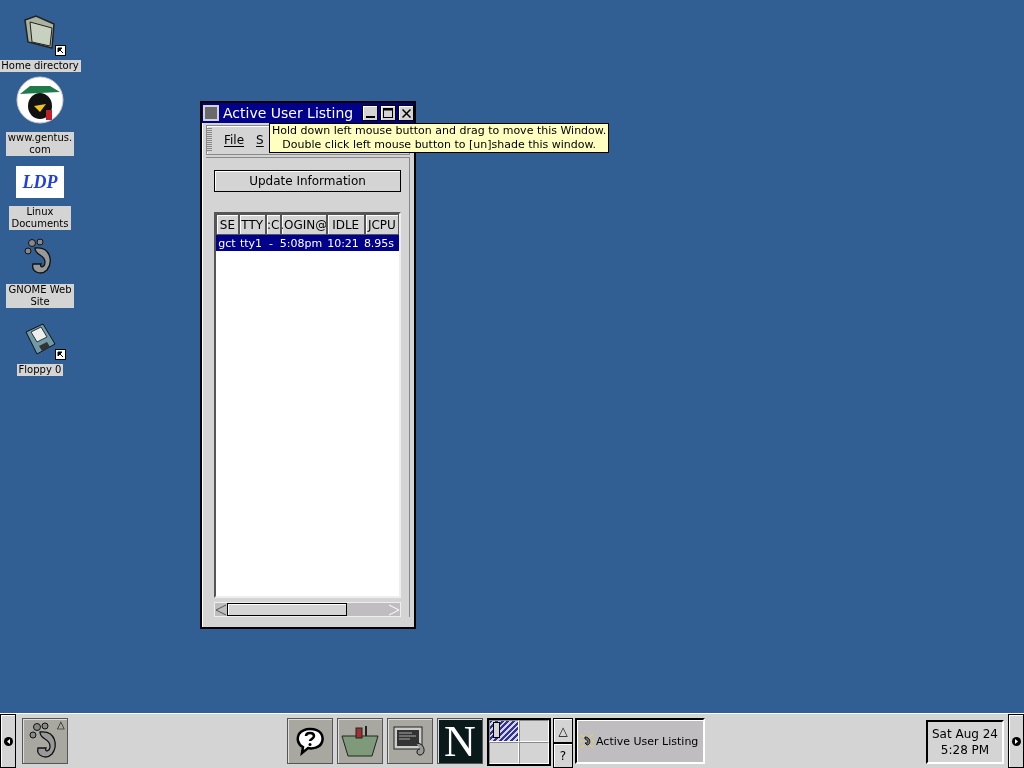 The height and width of the screenshot is (768, 1024). I want to click on close-icon, so click(406, 113).